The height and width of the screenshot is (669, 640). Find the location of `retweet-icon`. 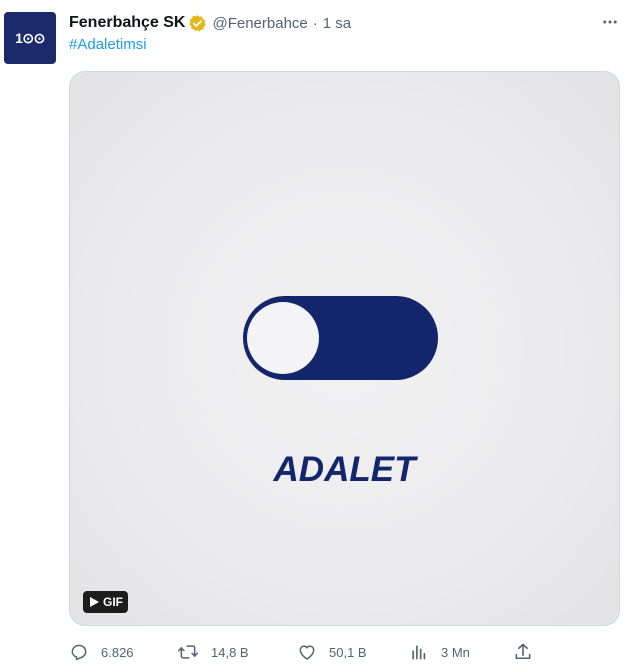

retweet-icon is located at coordinates (188, 652).